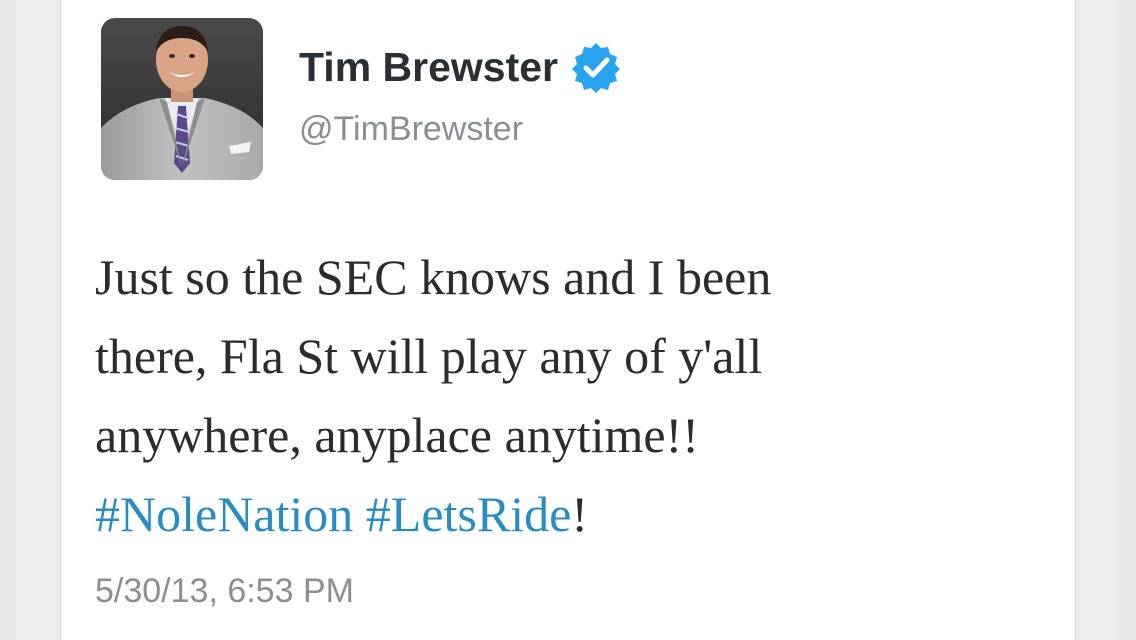 Image resolution: width=1136 pixels, height=640 pixels. Describe the element at coordinates (224, 591) in the screenshot. I see `tweet-timestamp: 5/30/13, 6:53 PM` at that location.